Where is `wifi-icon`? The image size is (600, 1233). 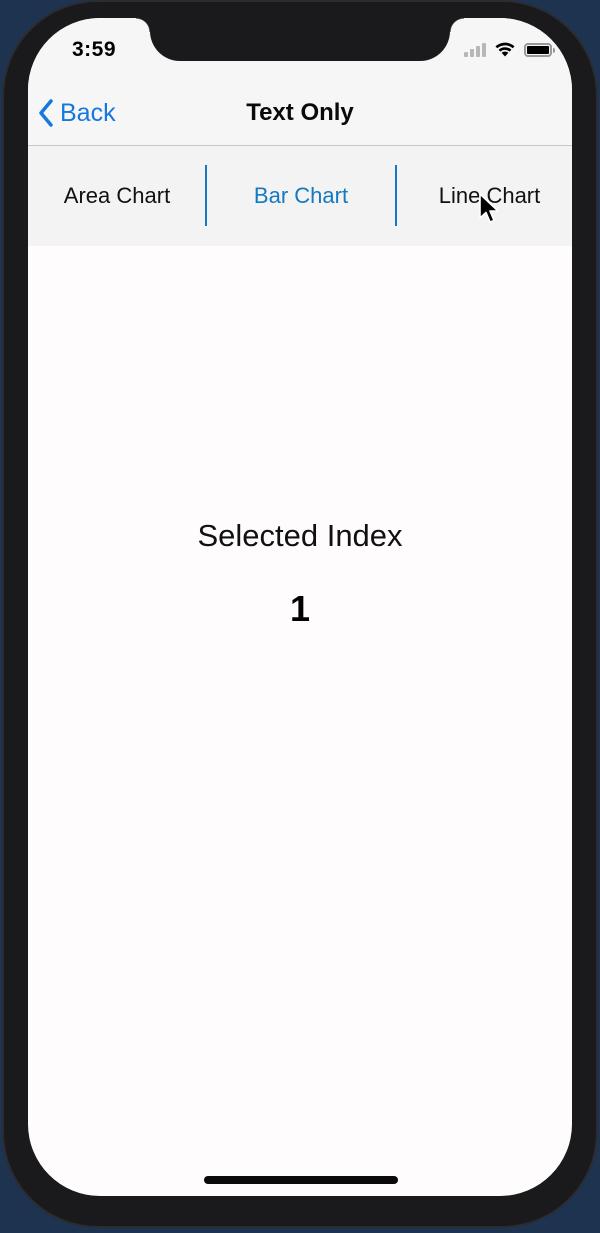
wifi-icon is located at coordinates (505, 49).